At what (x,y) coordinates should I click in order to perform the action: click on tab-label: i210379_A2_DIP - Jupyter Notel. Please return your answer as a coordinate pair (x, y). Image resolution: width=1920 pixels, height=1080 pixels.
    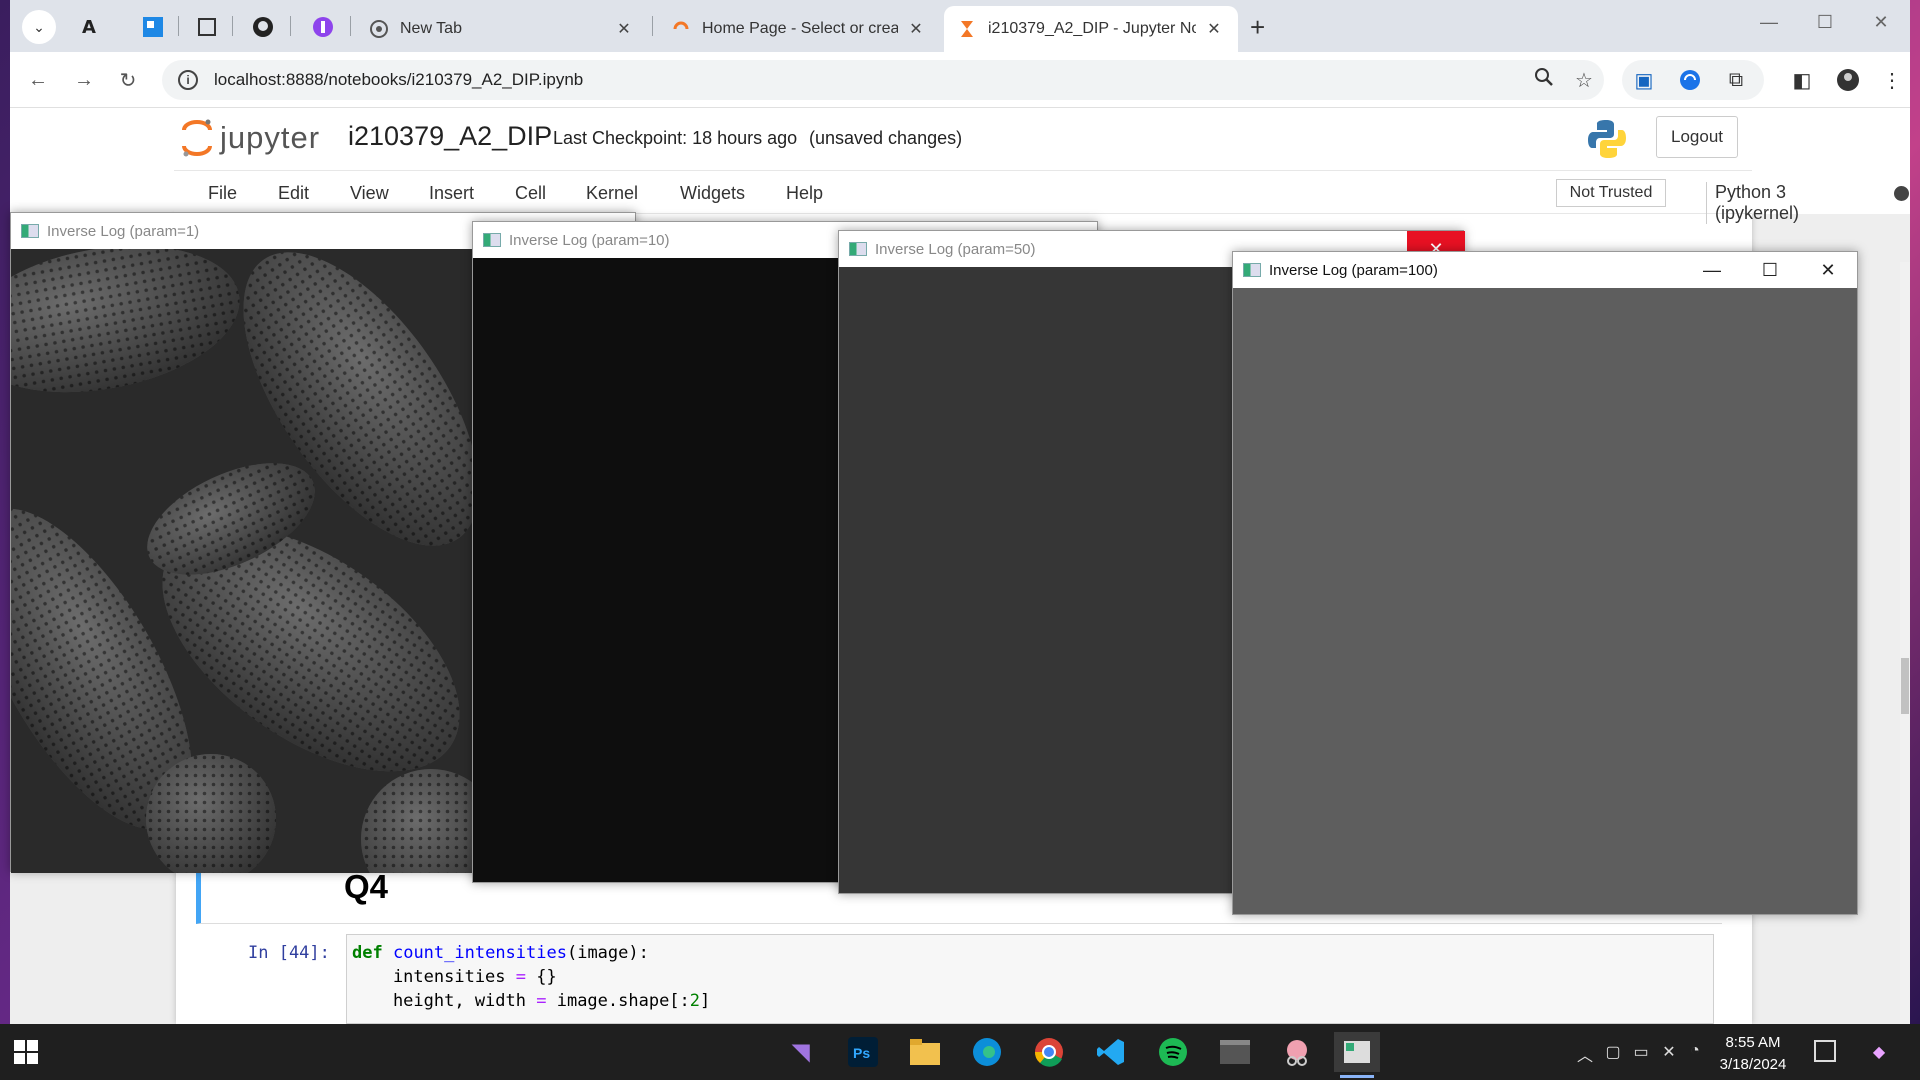
    Looking at the image, I should click on (1092, 28).